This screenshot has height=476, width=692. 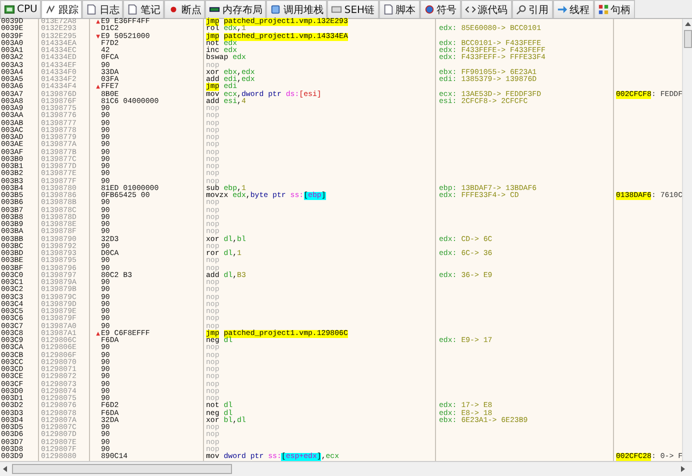 What do you see at coordinates (21, 9) in the screenshot?
I see `tab: CPU` at bounding box center [21, 9].